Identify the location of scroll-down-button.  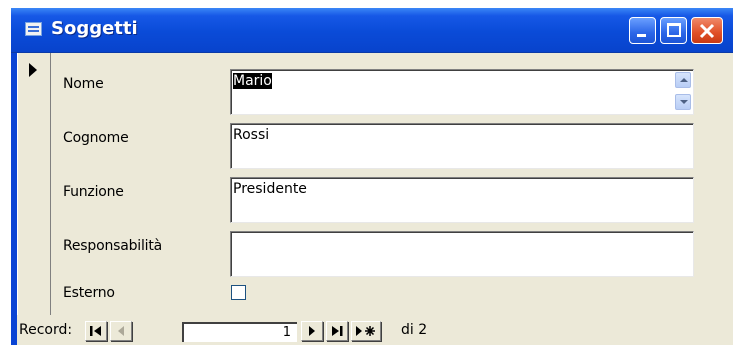
(683, 102).